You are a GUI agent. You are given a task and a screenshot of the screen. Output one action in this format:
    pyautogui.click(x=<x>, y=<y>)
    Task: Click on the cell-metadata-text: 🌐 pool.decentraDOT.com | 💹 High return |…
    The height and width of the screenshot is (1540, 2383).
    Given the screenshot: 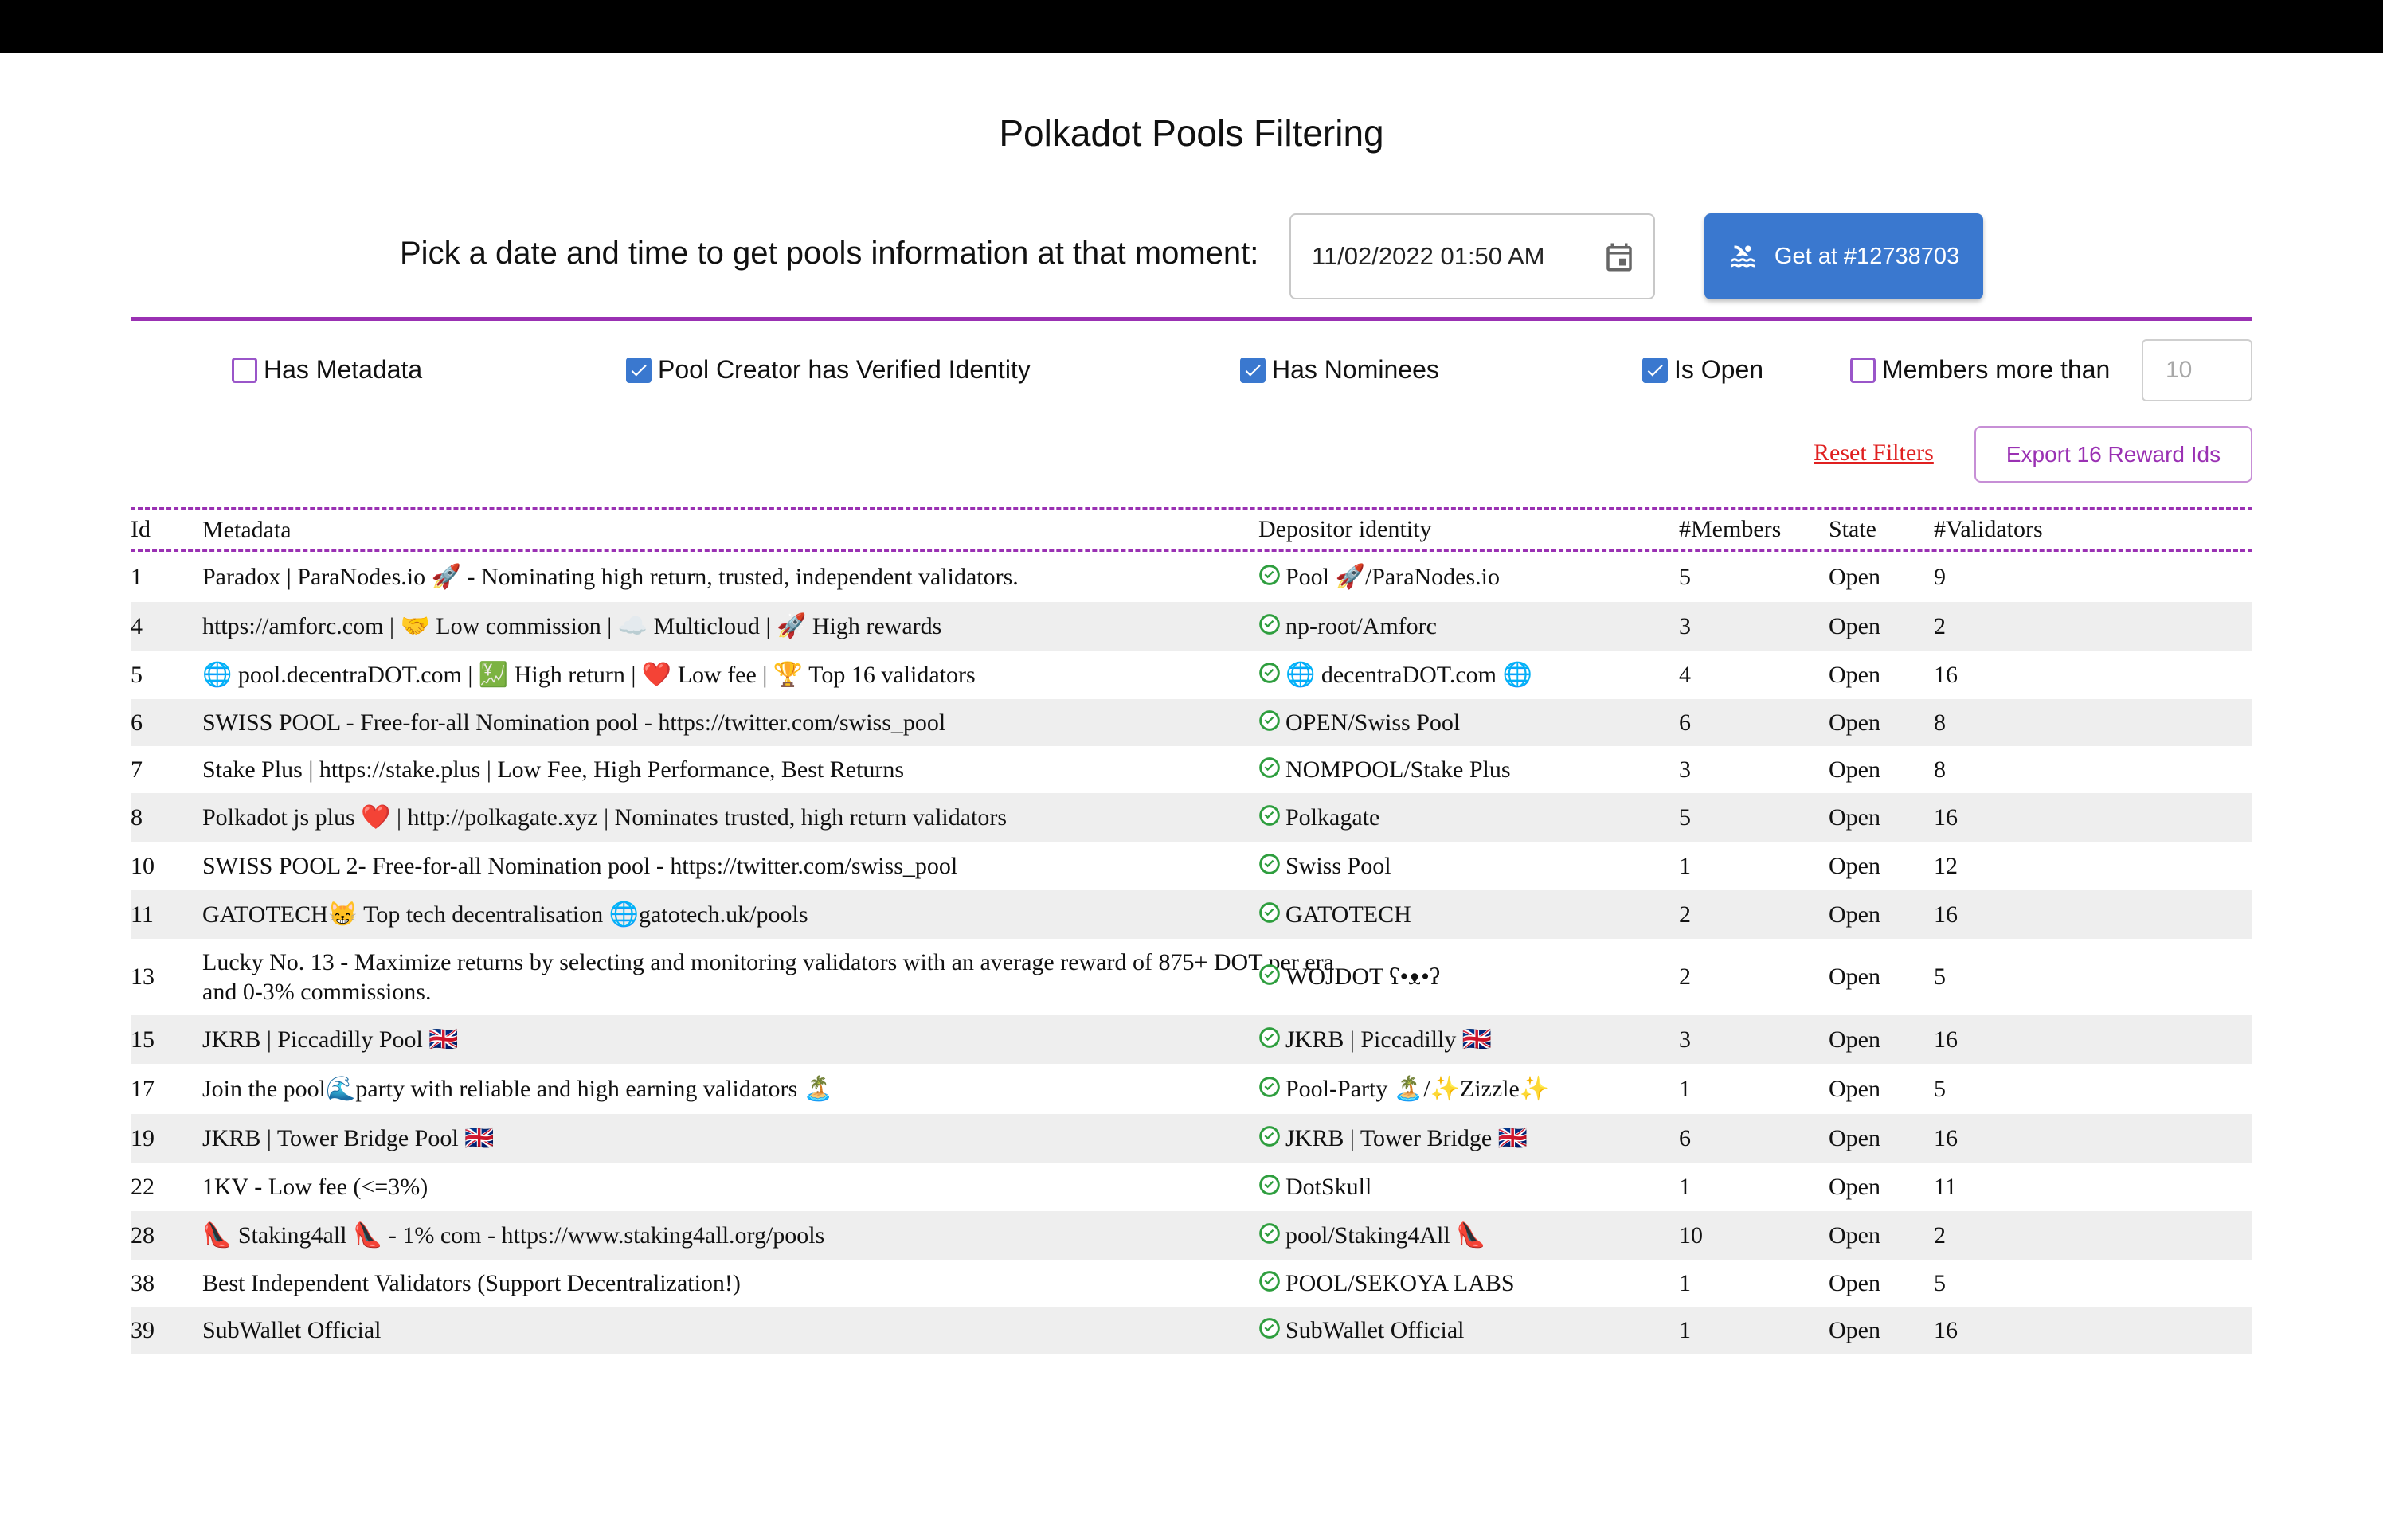 What is the action you would take?
    pyautogui.click(x=589, y=675)
    